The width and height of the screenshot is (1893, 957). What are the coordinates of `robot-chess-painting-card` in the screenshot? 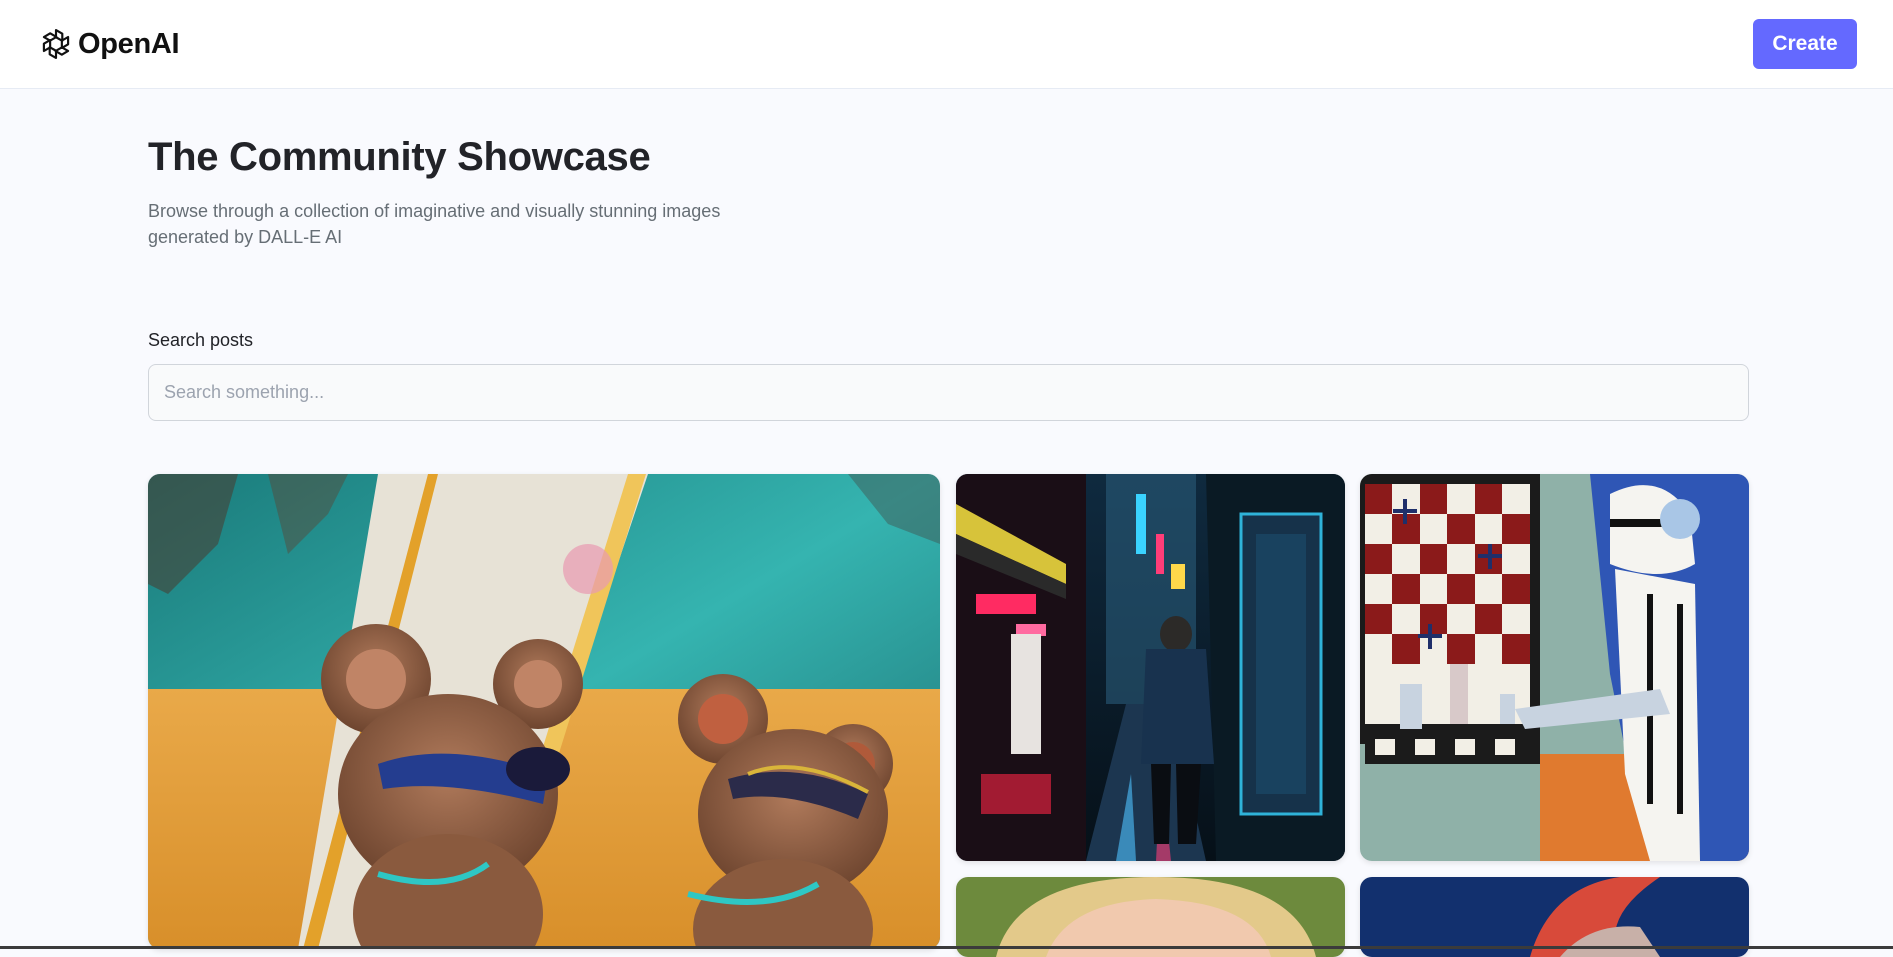 It's located at (1554, 667).